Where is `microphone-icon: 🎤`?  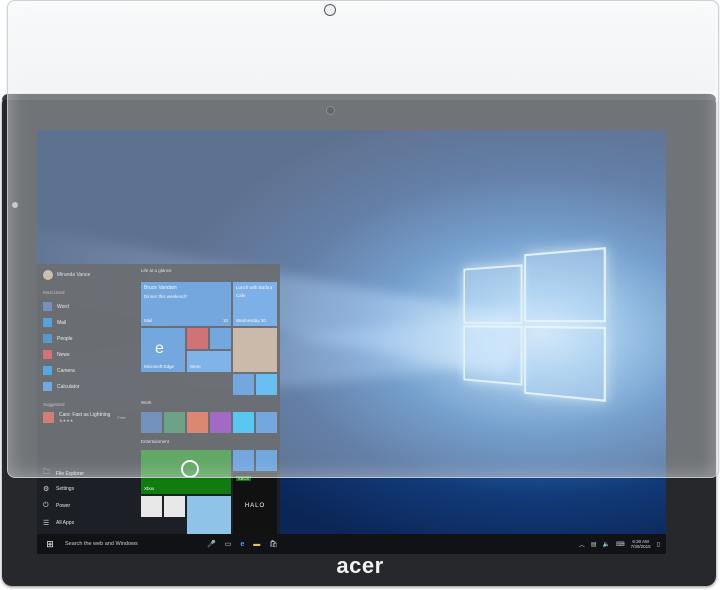 microphone-icon: 🎤 is located at coordinates (211, 544).